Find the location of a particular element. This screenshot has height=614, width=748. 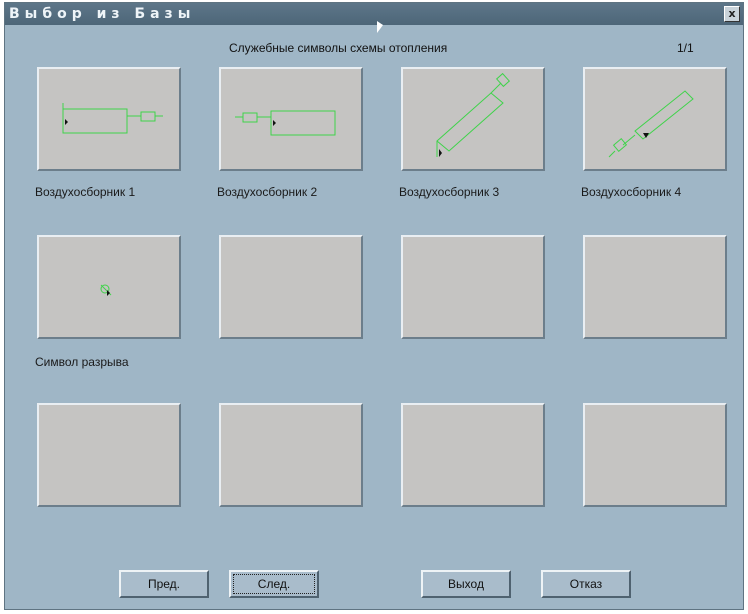

close-button: x is located at coordinates (732, 14).